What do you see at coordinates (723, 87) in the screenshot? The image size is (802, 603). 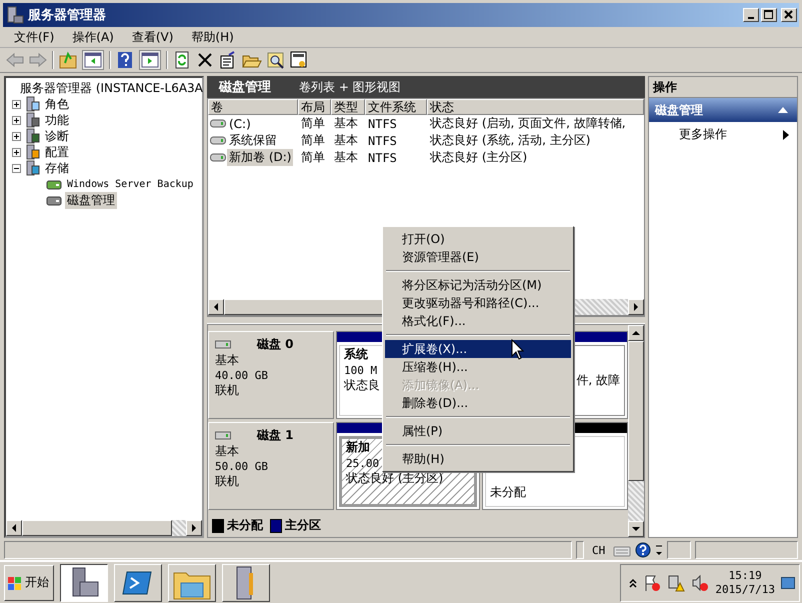 I see `actions-header: 操作` at bounding box center [723, 87].